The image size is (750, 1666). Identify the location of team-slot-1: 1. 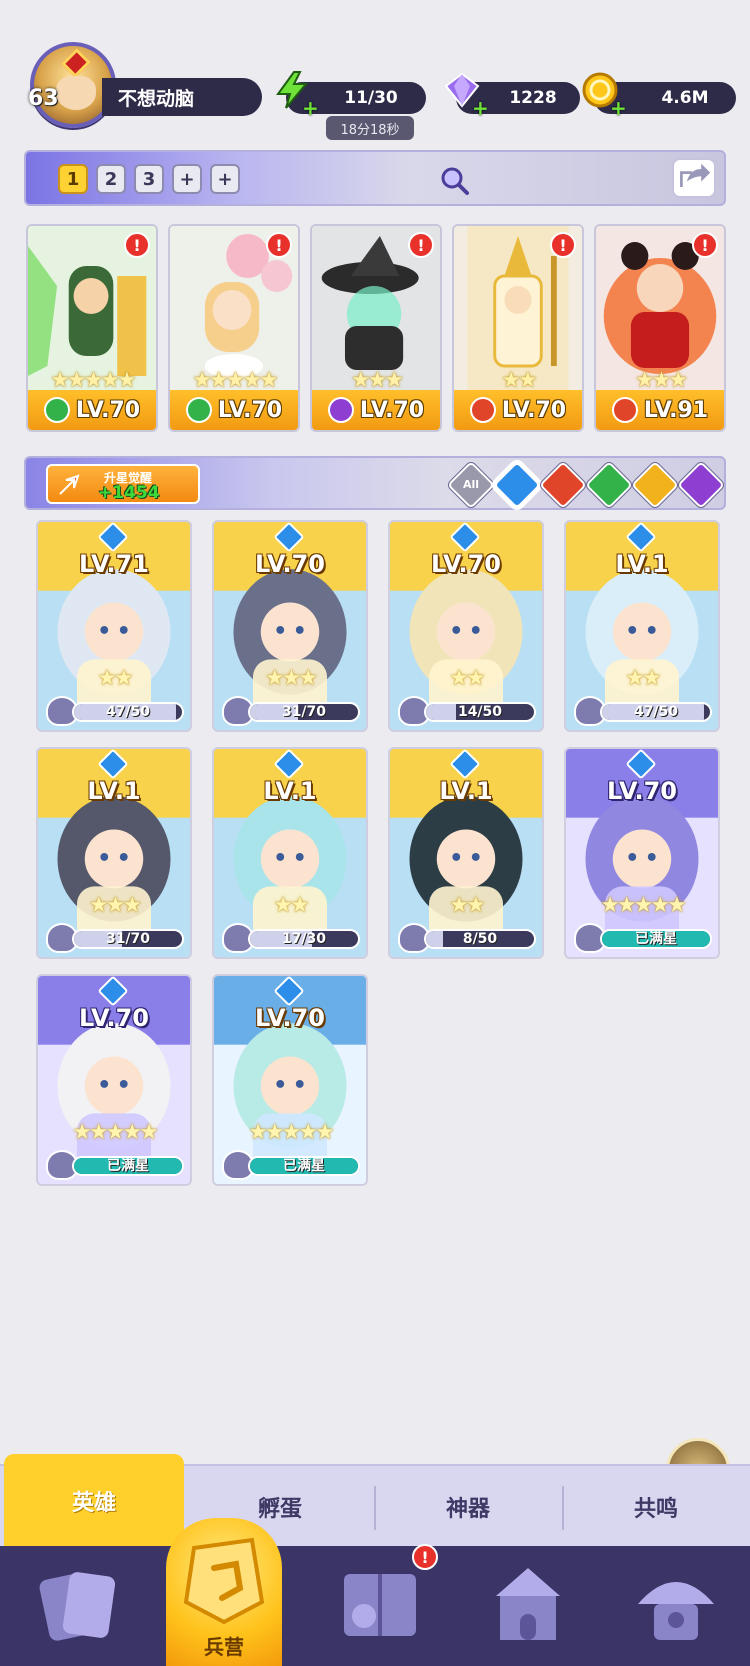
(73, 179).